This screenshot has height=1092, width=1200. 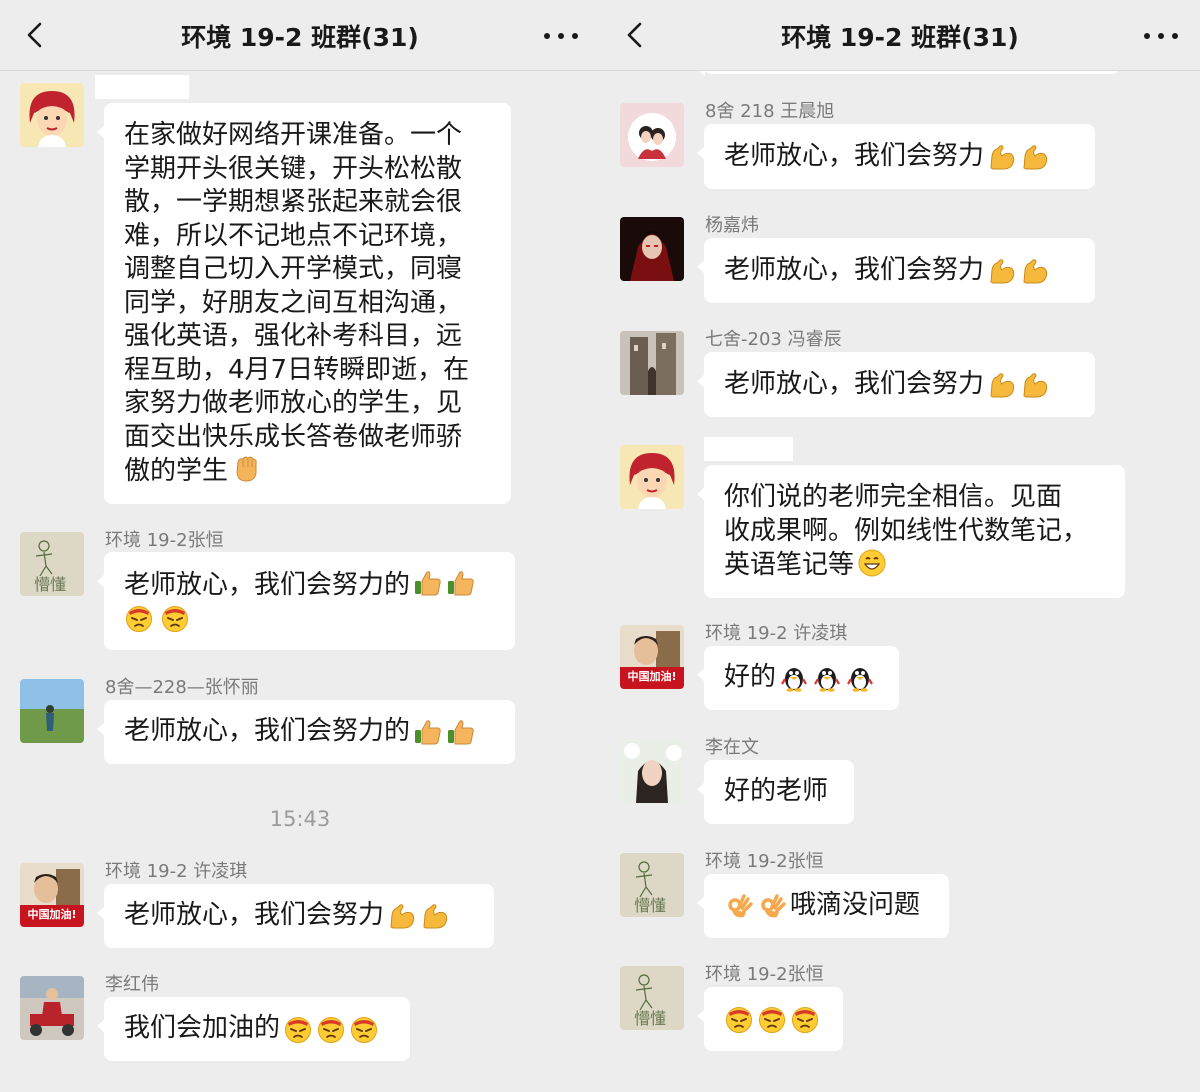 I want to click on message-text: 傲的学生, so click(x=176, y=471).